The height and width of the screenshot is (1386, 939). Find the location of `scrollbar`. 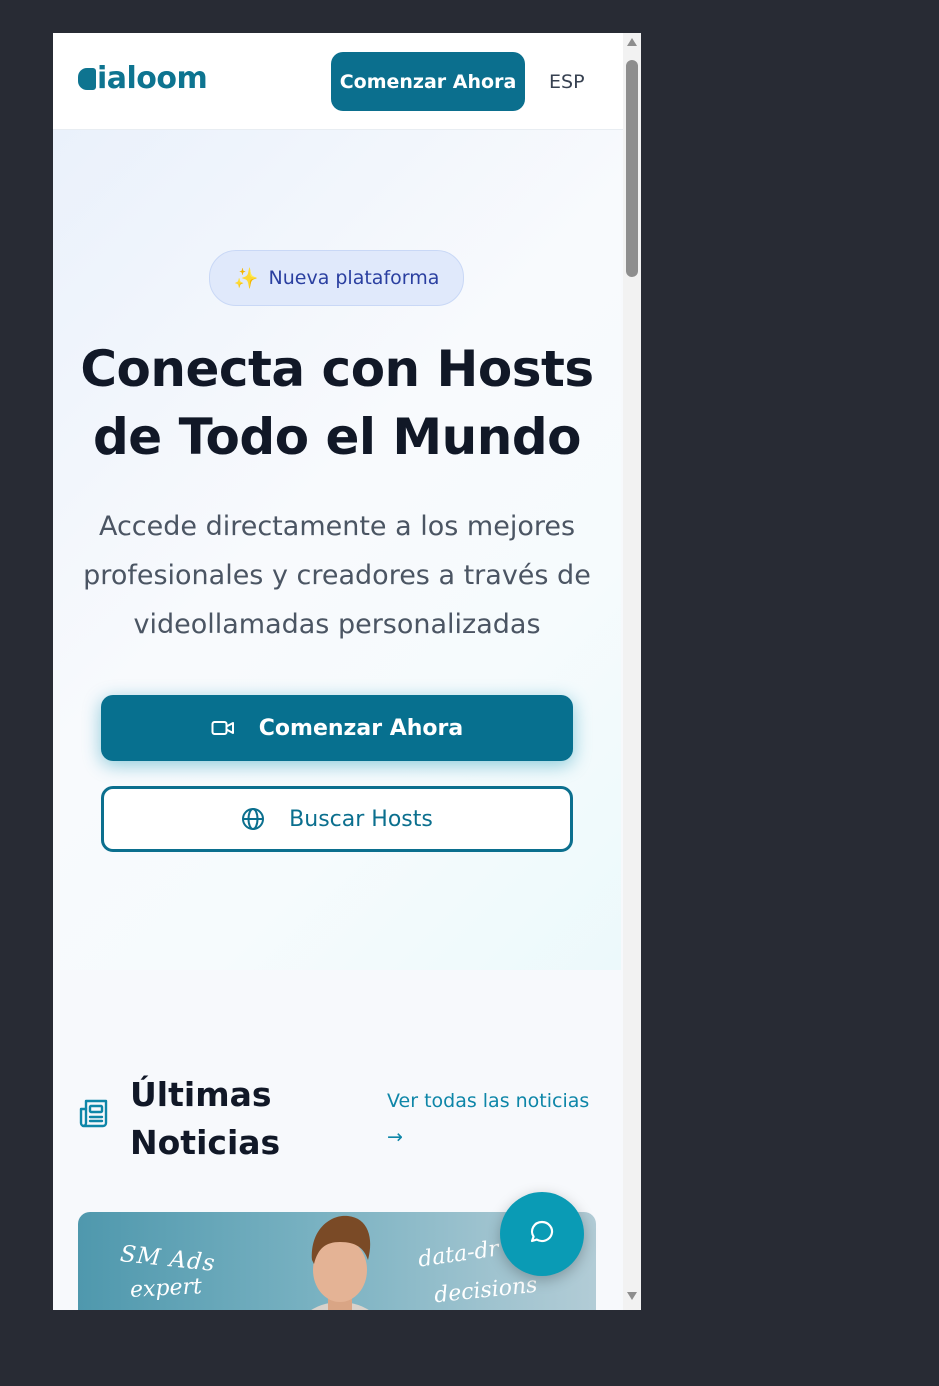

scrollbar is located at coordinates (632, 671).